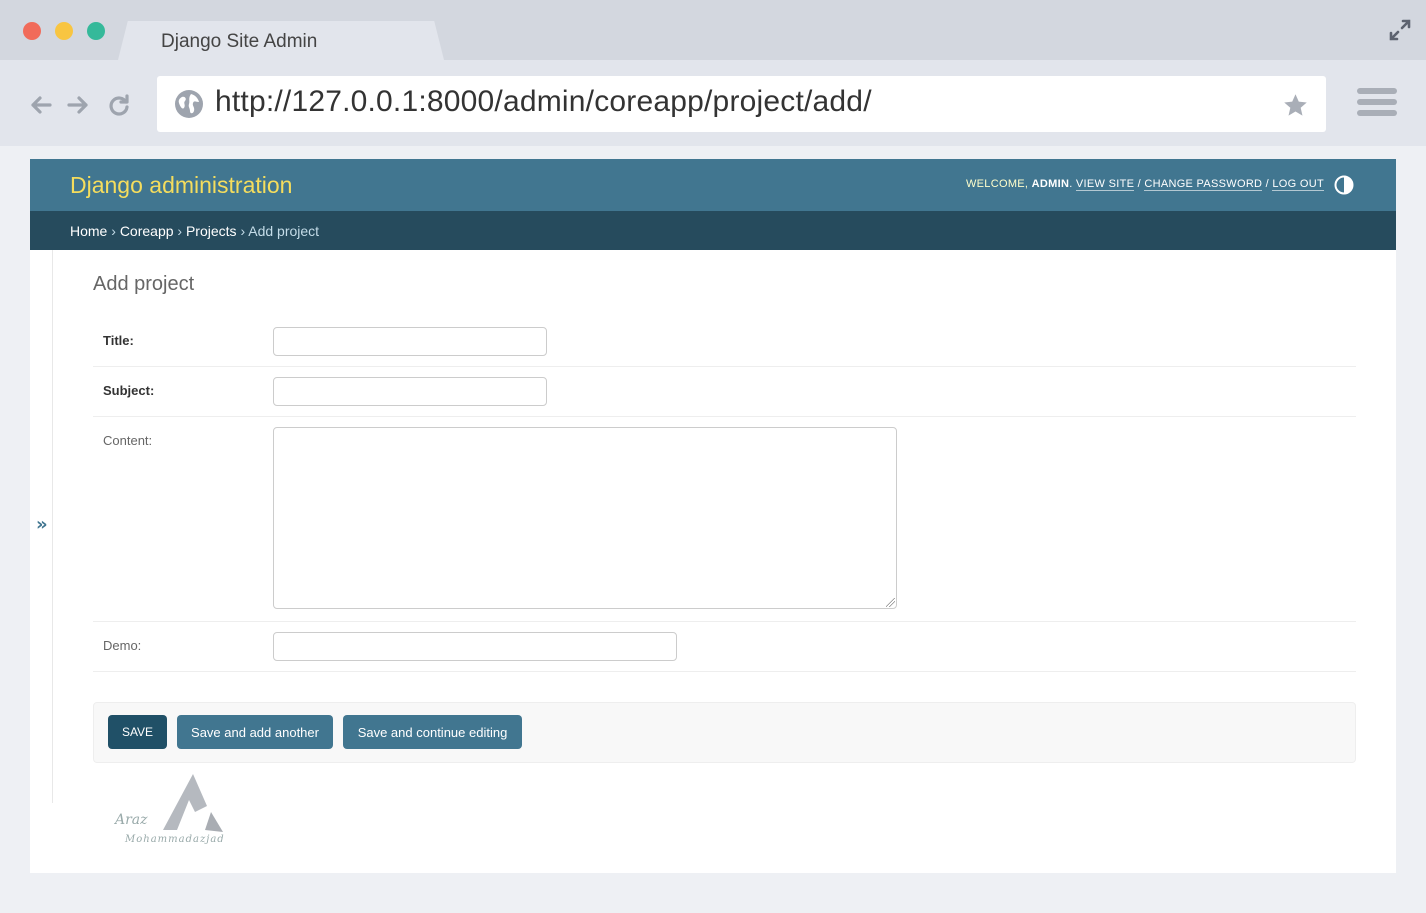 This screenshot has width=1426, height=913. Describe the element at coordinates (144, 284) in the screenshot. I see `page-title: Add project` at that location.